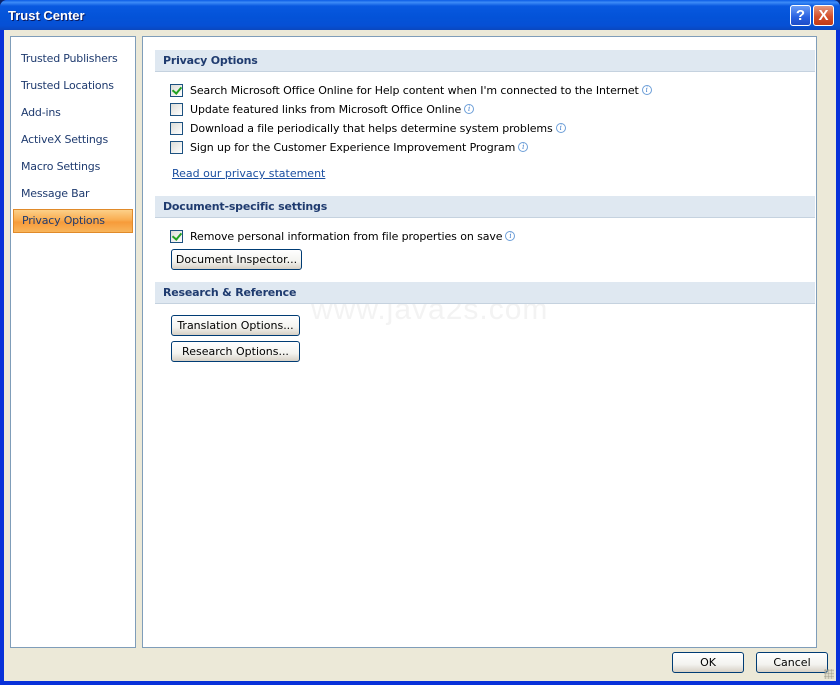 Image resolution: width=840 pixels, height=685 pixels. What do you see at coordinates (176, 128) in the screenshot?
I see `download-diagnostics-checkbox` at bounding box center [176, 128].